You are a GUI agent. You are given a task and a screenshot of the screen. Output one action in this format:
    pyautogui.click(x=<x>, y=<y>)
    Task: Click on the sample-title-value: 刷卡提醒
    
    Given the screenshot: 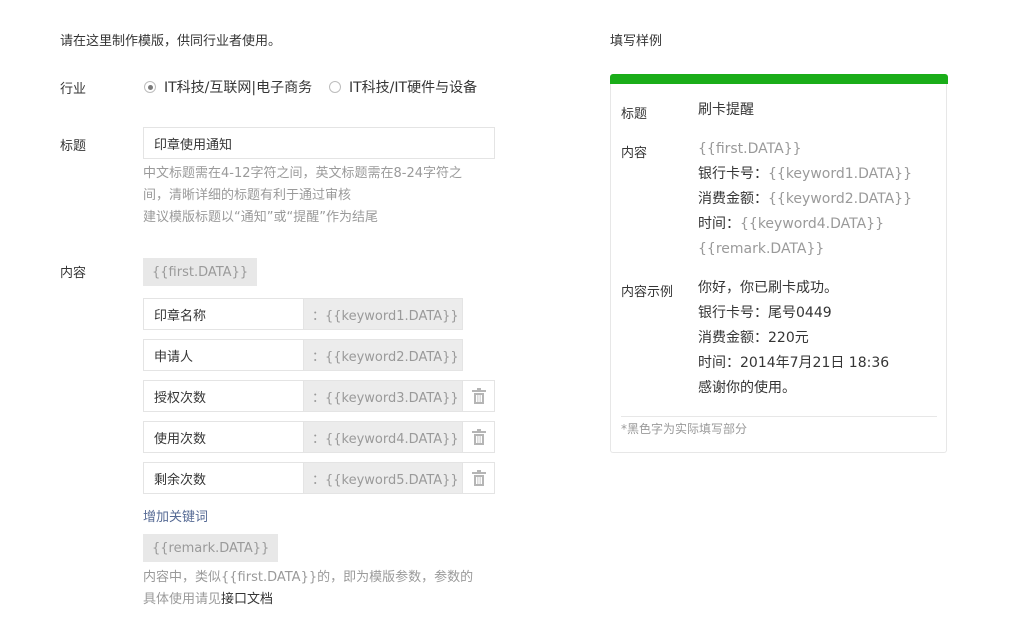 What is the action you would take?
    pyautogui.click(x=726, y=110)
    